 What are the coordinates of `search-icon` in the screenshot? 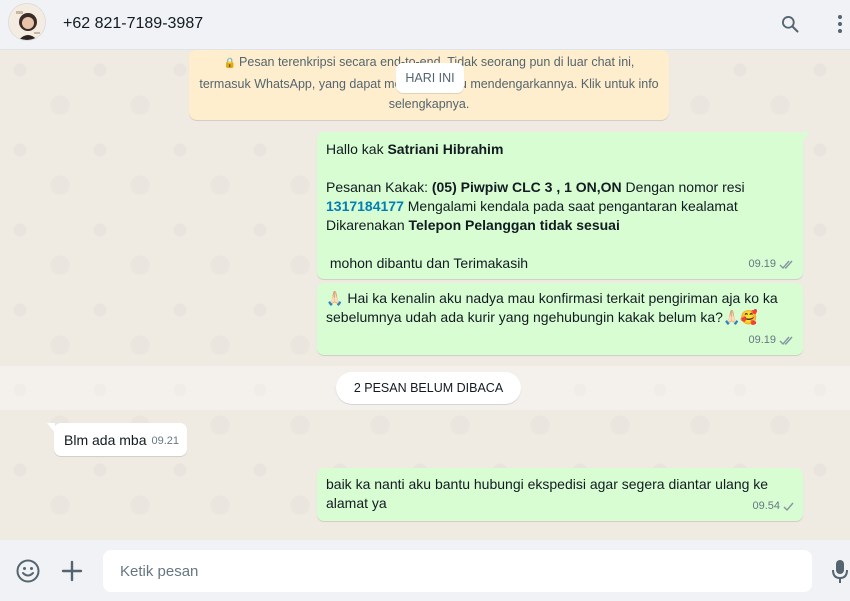 It's located at (790, 24).